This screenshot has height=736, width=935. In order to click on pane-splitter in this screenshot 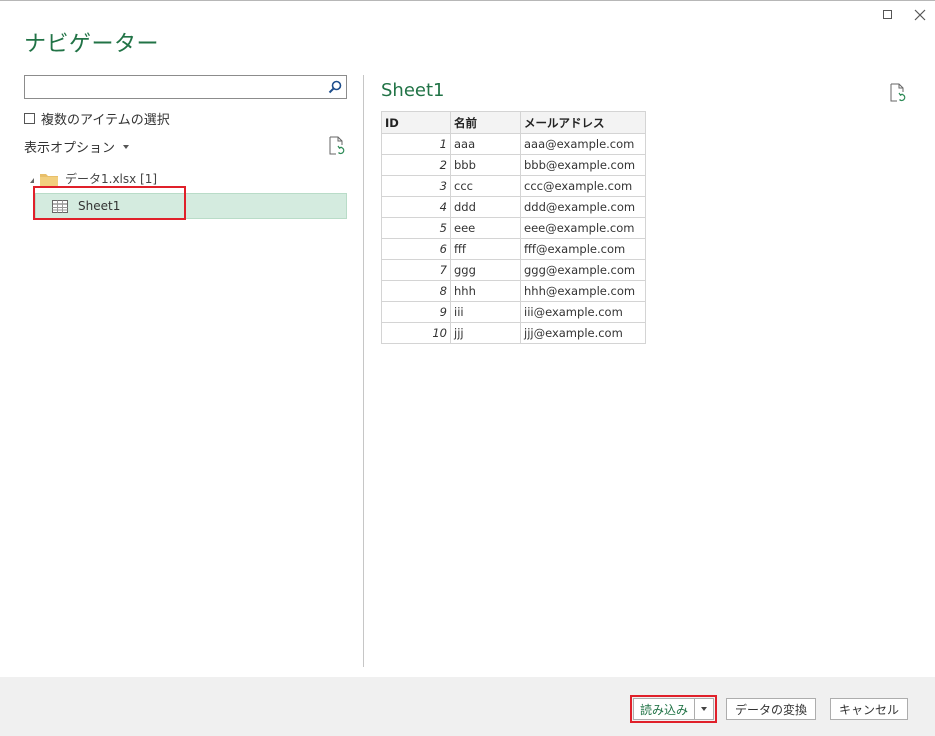, I will do `click(363, 371)`.